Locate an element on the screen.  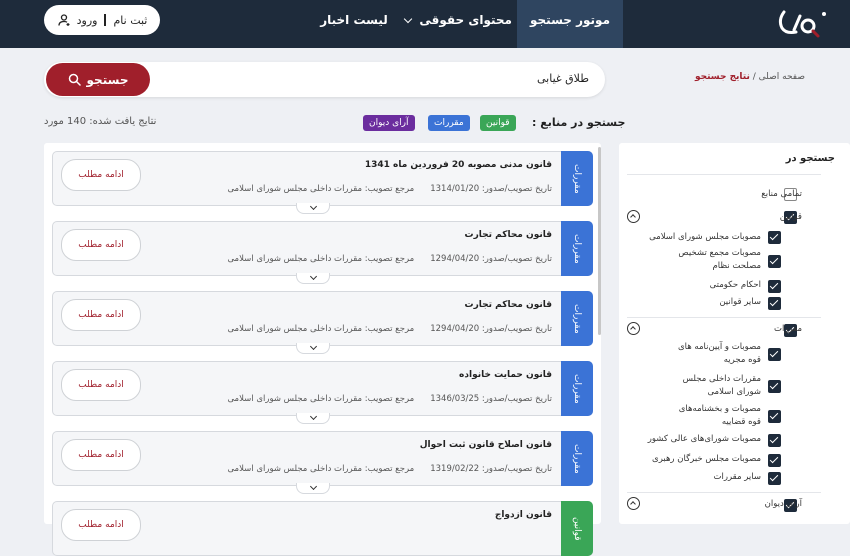
nav-news-list: لیست اخبار is located at coordinates (354, 24).